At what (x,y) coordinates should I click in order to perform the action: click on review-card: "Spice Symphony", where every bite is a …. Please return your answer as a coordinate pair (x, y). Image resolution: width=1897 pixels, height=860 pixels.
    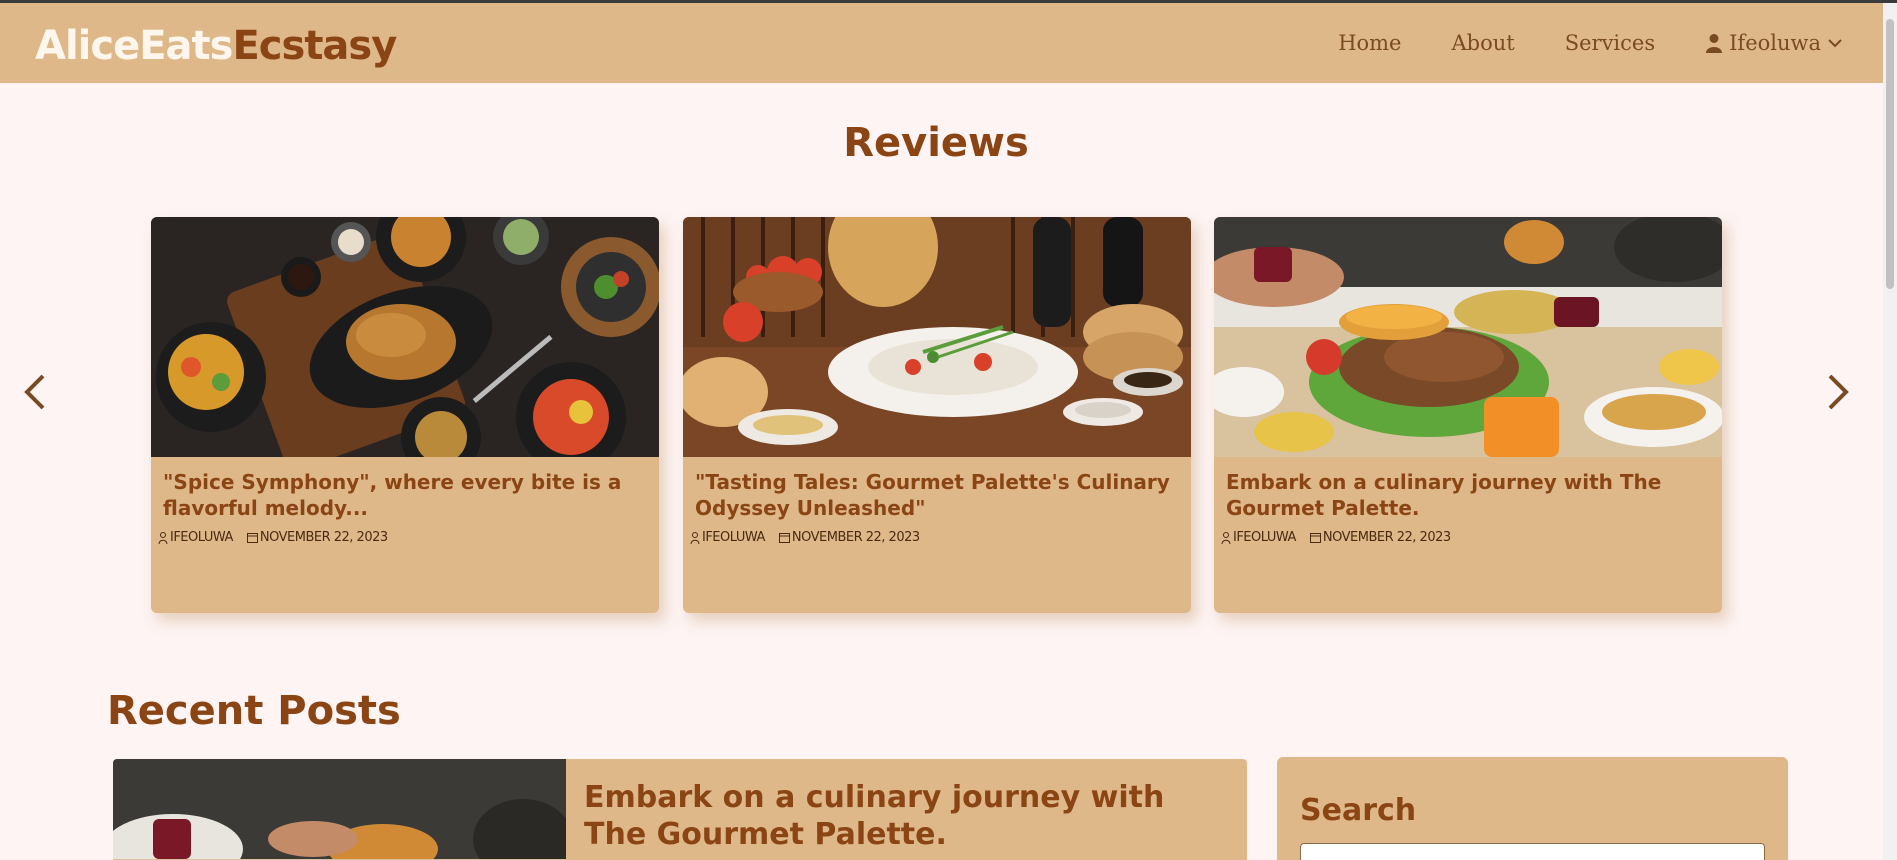
    Looking at the image, I should click on (405, 415).